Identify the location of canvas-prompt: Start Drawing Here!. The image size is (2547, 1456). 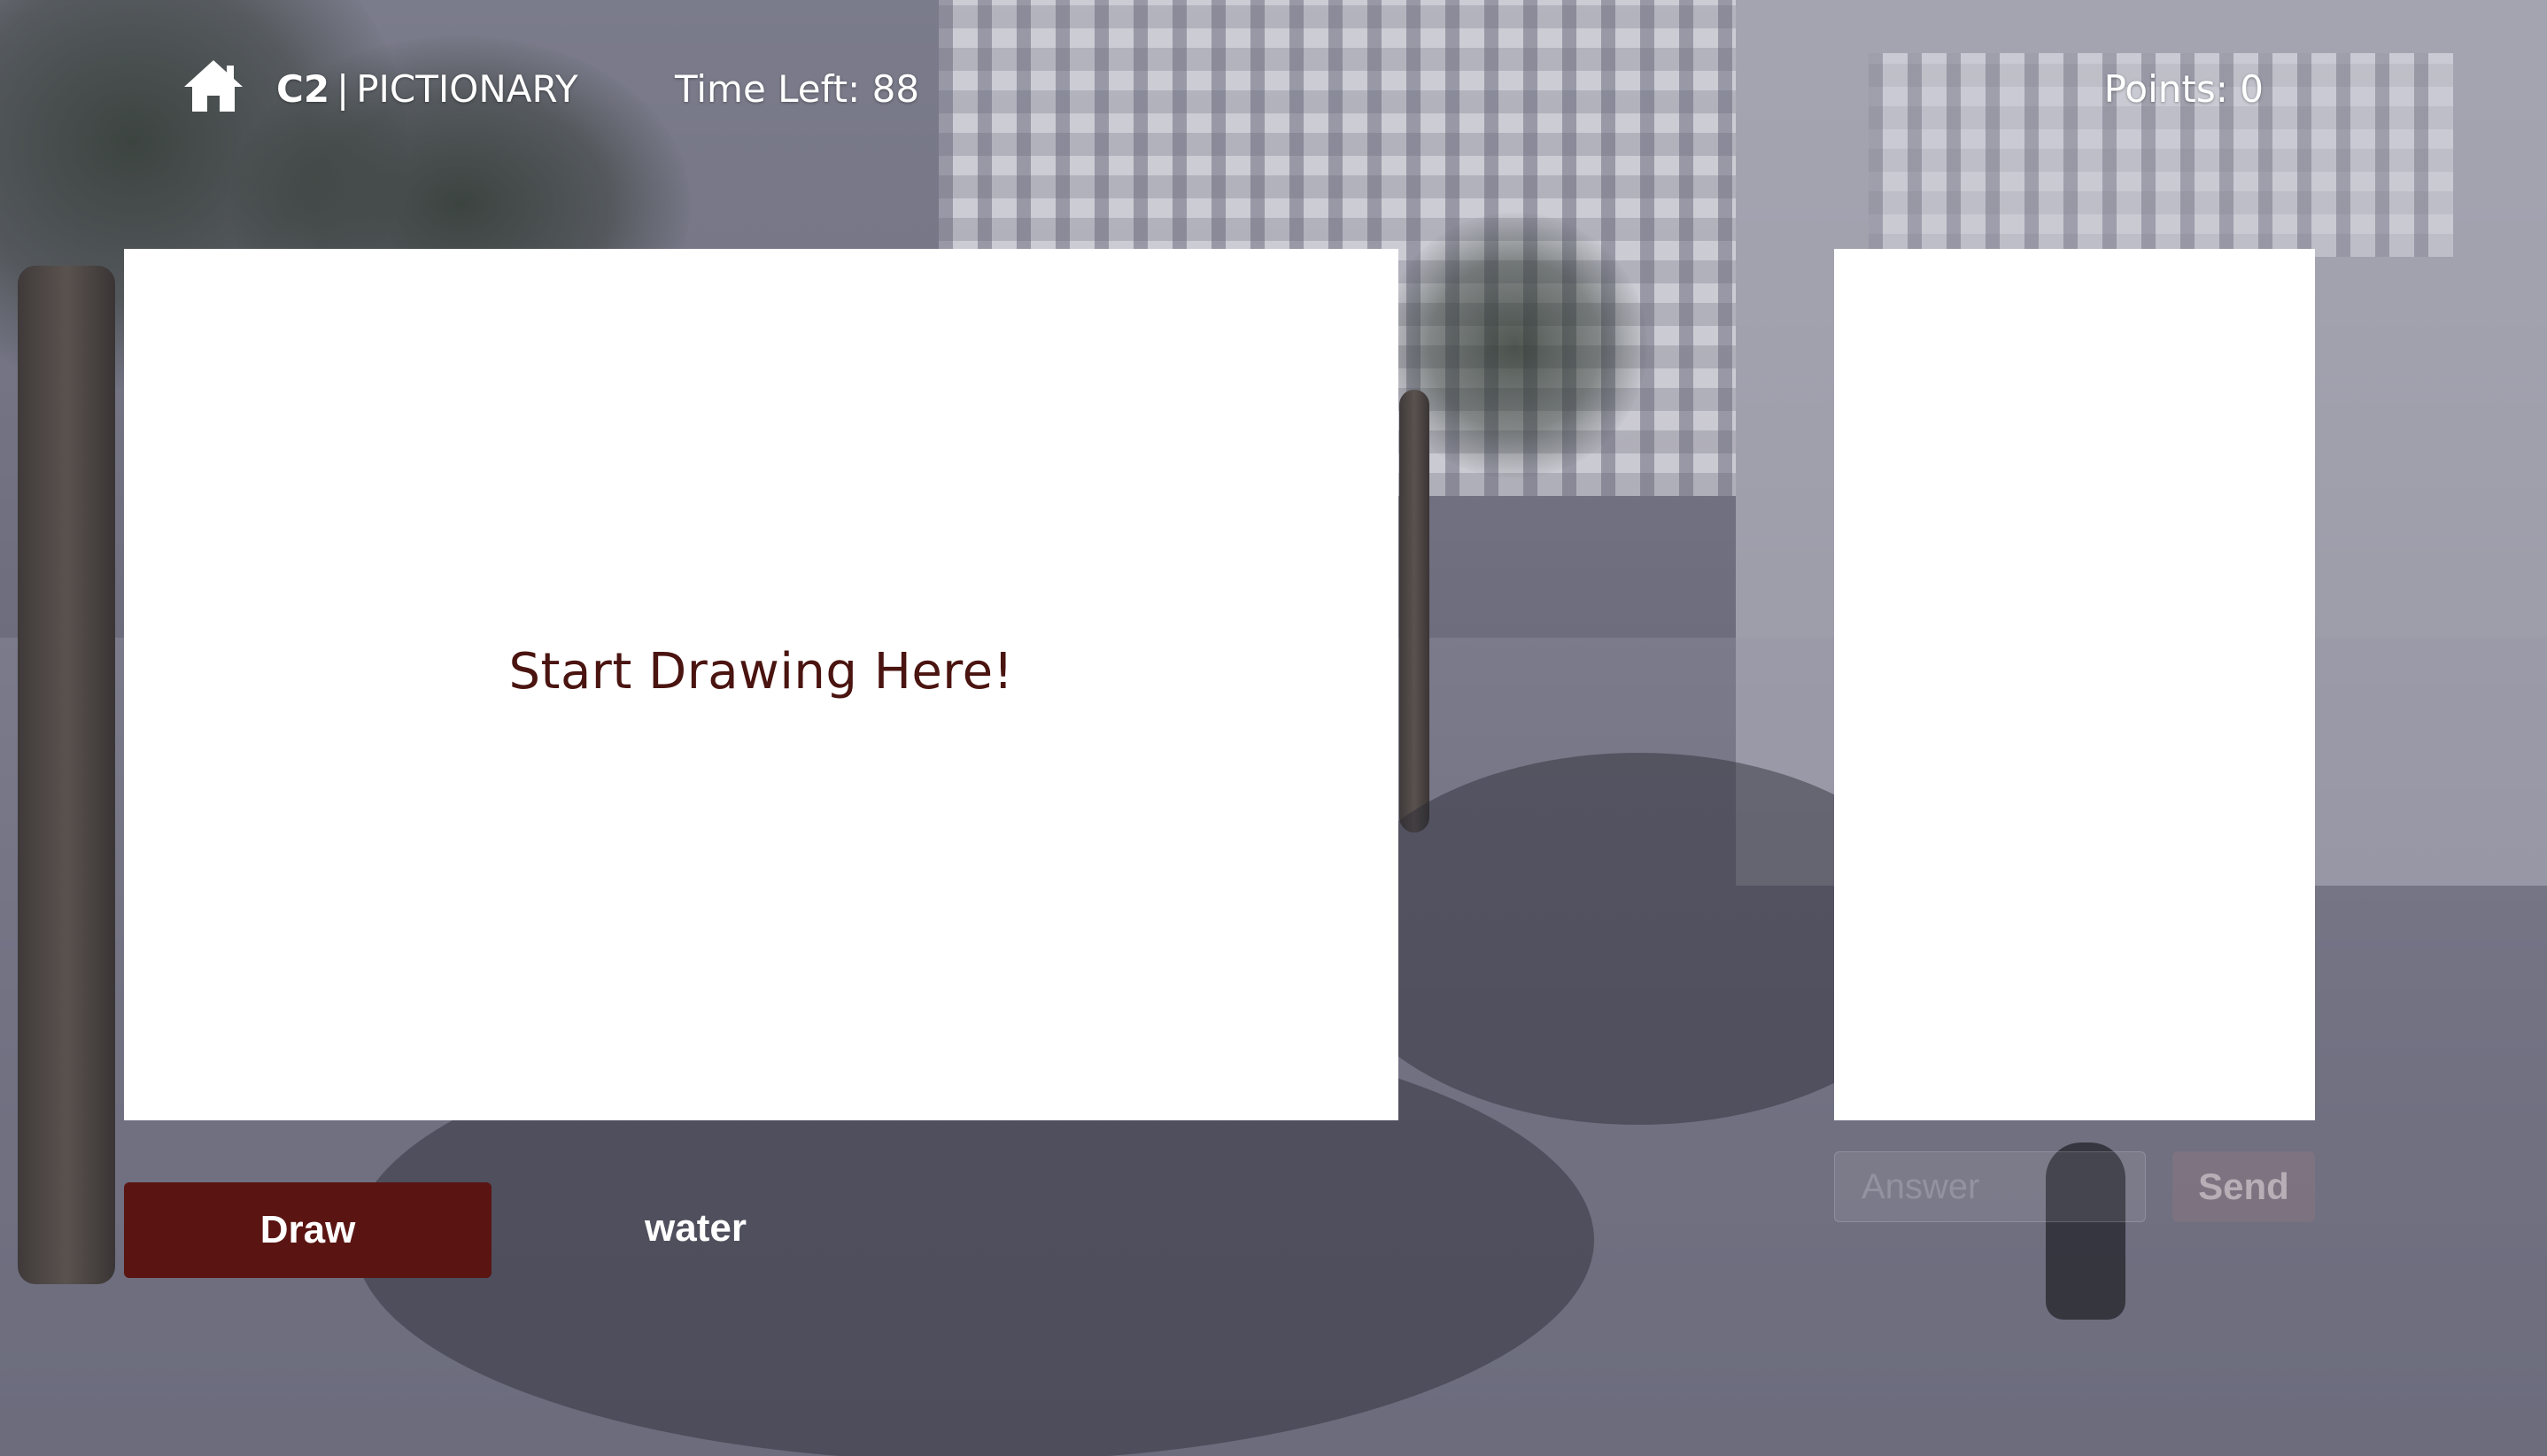
(761, 671).